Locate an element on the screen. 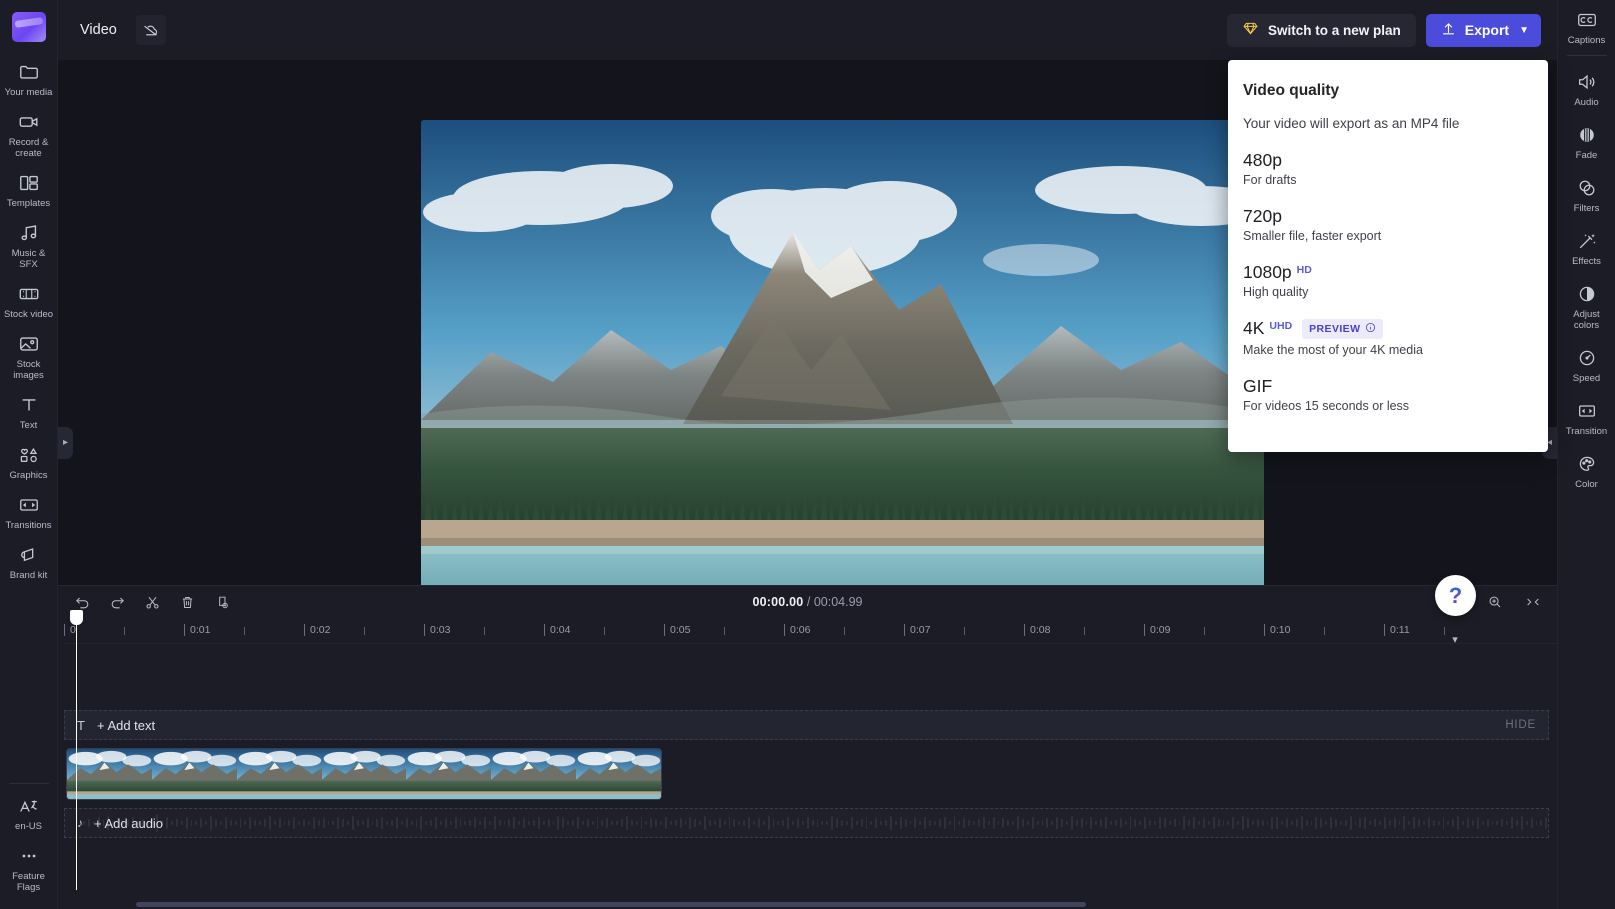 Image resolution: width=1615 pixels, height=909 pixels. timeline-edit-tools is located at coordinates (152, 602).